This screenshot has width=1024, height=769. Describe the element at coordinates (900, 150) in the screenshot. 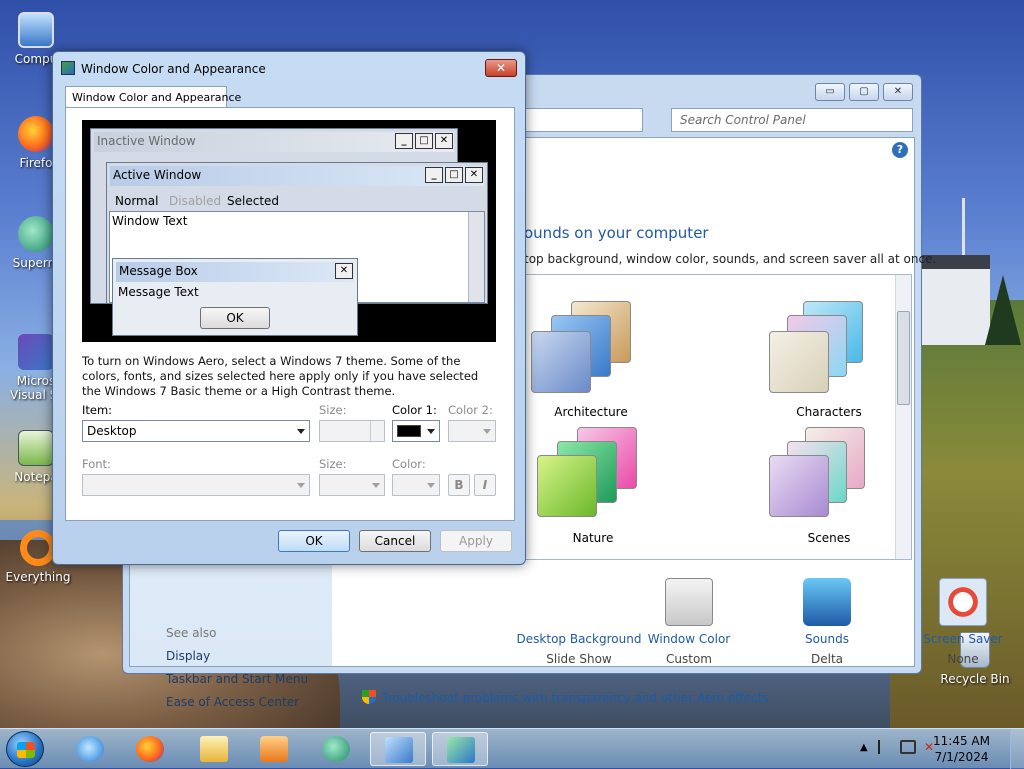

I see `help-icon: ?` at that location.